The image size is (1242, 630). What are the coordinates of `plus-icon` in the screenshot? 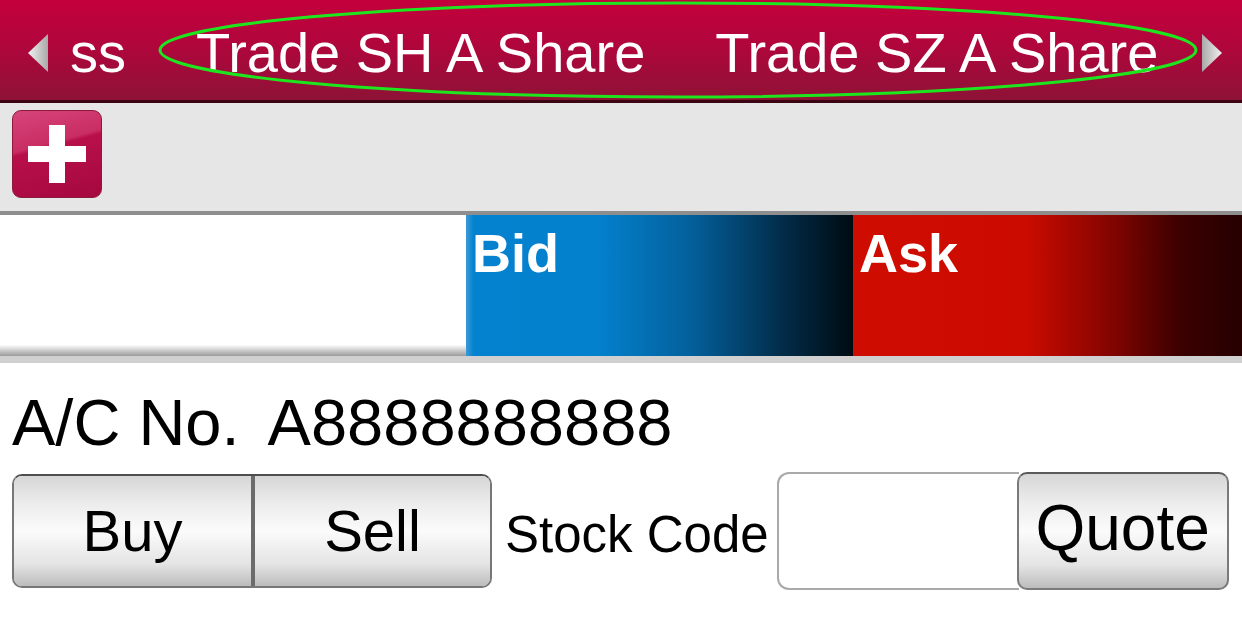 It's located at (57, 154).